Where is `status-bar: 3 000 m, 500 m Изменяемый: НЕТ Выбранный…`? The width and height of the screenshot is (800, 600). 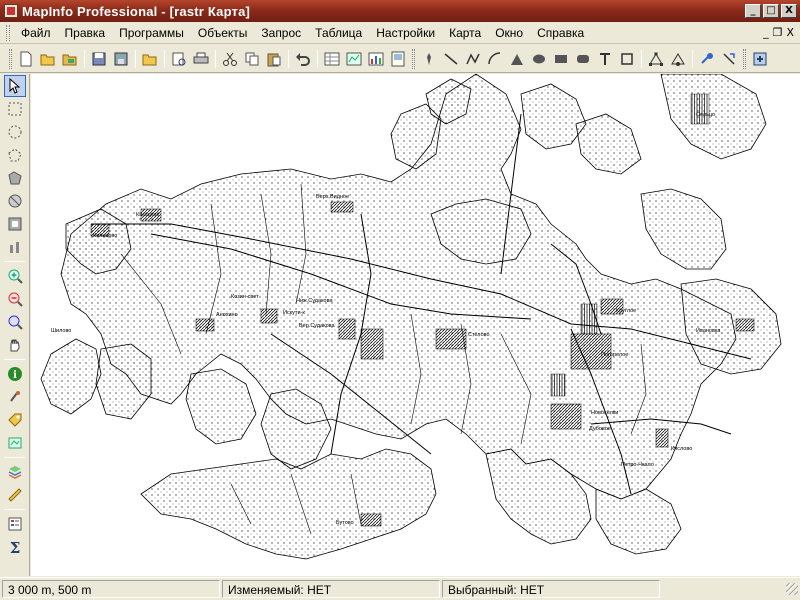
status-bar: 3 000 m, 500 m Изменяемый: НЕТ Выбранный… is located at coordinates (400, 588).